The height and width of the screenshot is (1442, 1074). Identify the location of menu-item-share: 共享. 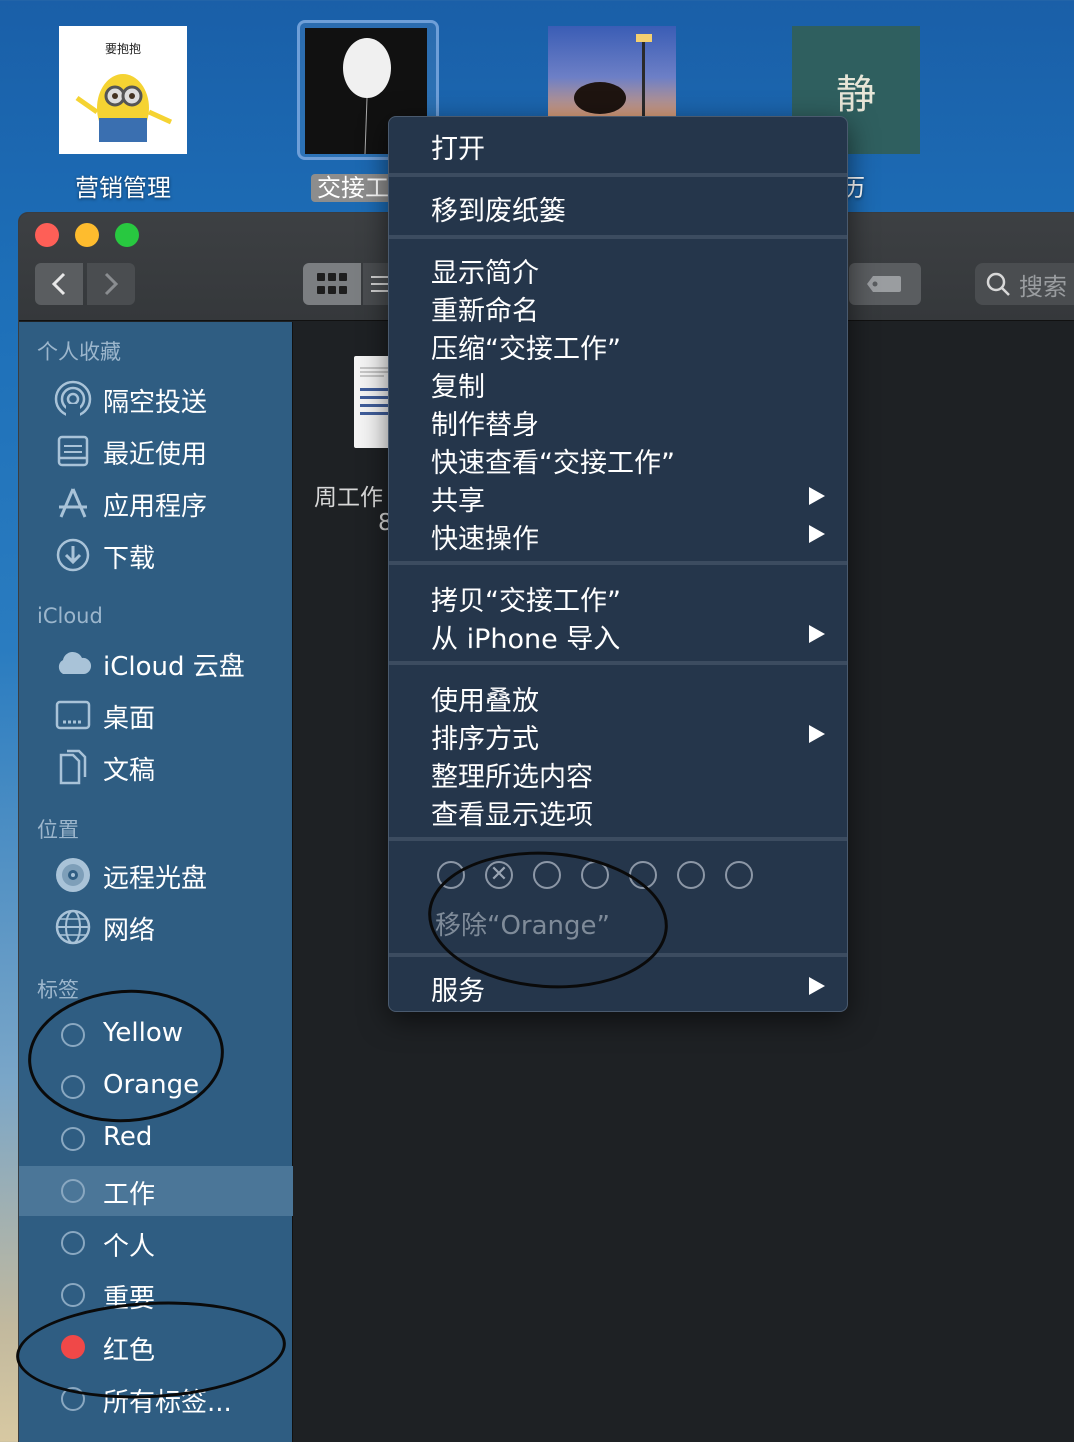
(619, 497).